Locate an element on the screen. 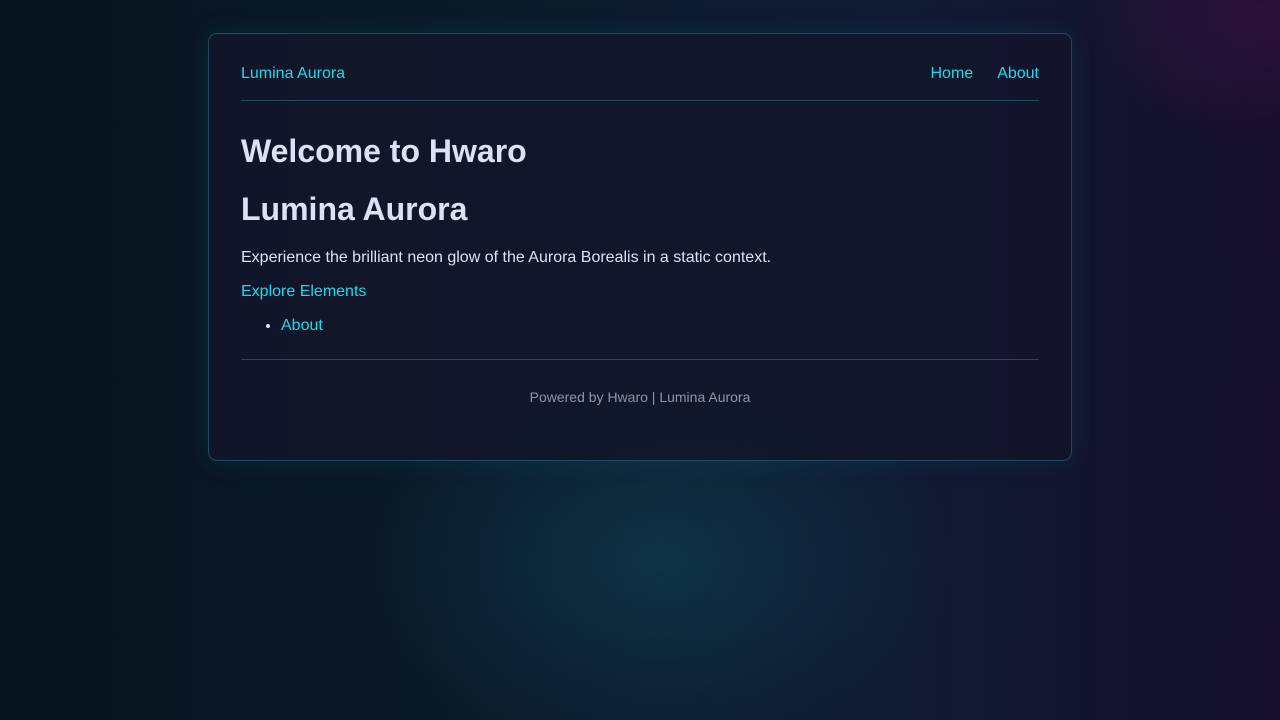  page-title: Welcome to Hwaro is located at coordinates (384, 151).